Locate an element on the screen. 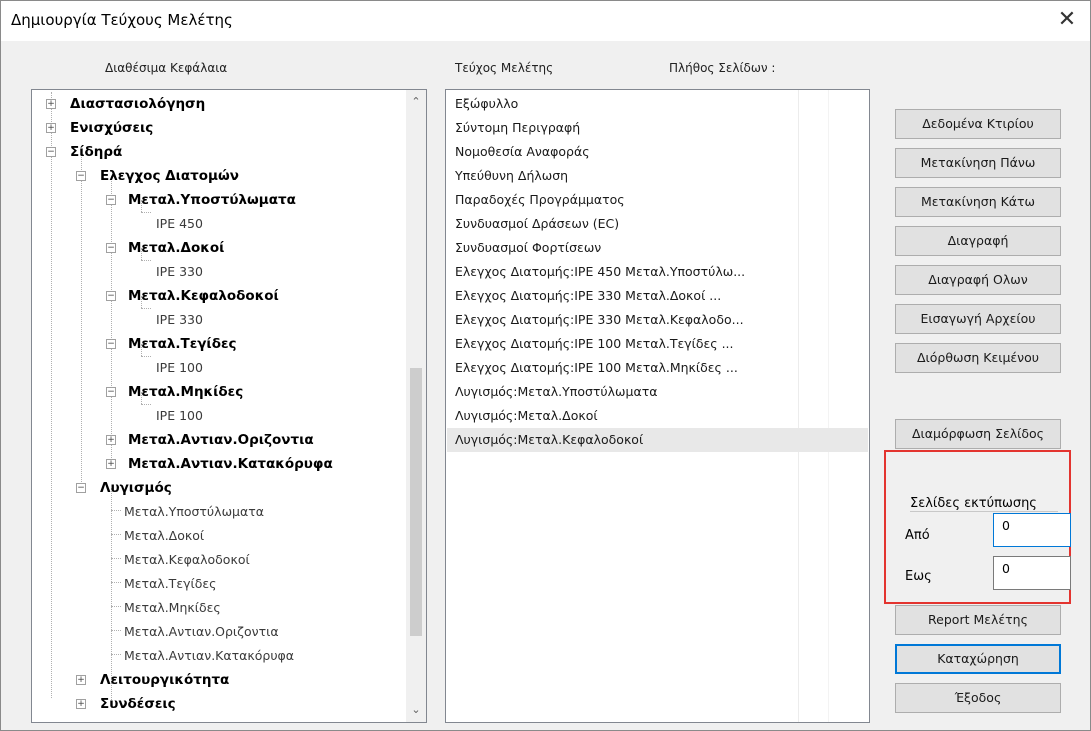  available-chapters-header: Διαθέσιμα Κεφάλαια is located at coordinates (166, 68).